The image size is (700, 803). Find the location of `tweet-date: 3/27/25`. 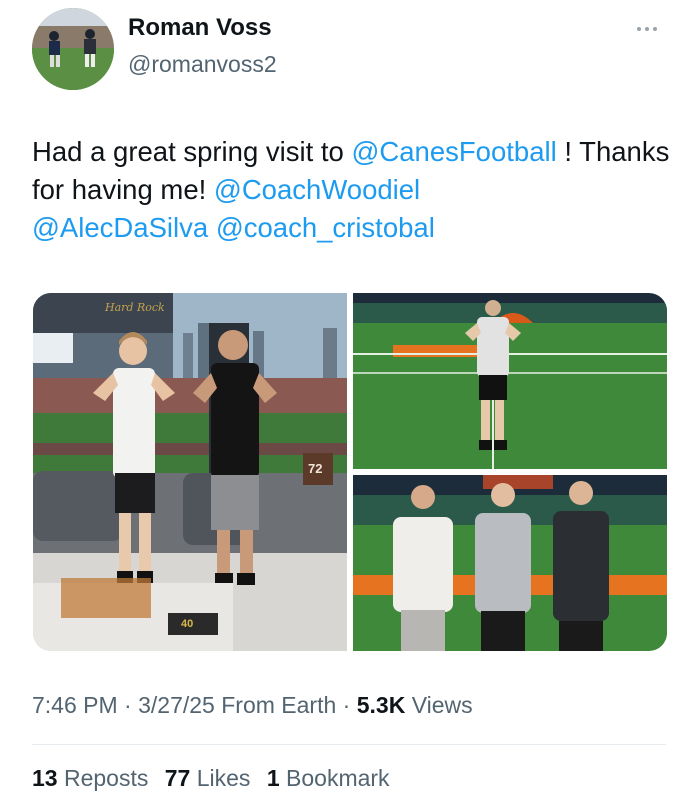

tweet-date: 3/27/25 is located at coordinates (176, 705).